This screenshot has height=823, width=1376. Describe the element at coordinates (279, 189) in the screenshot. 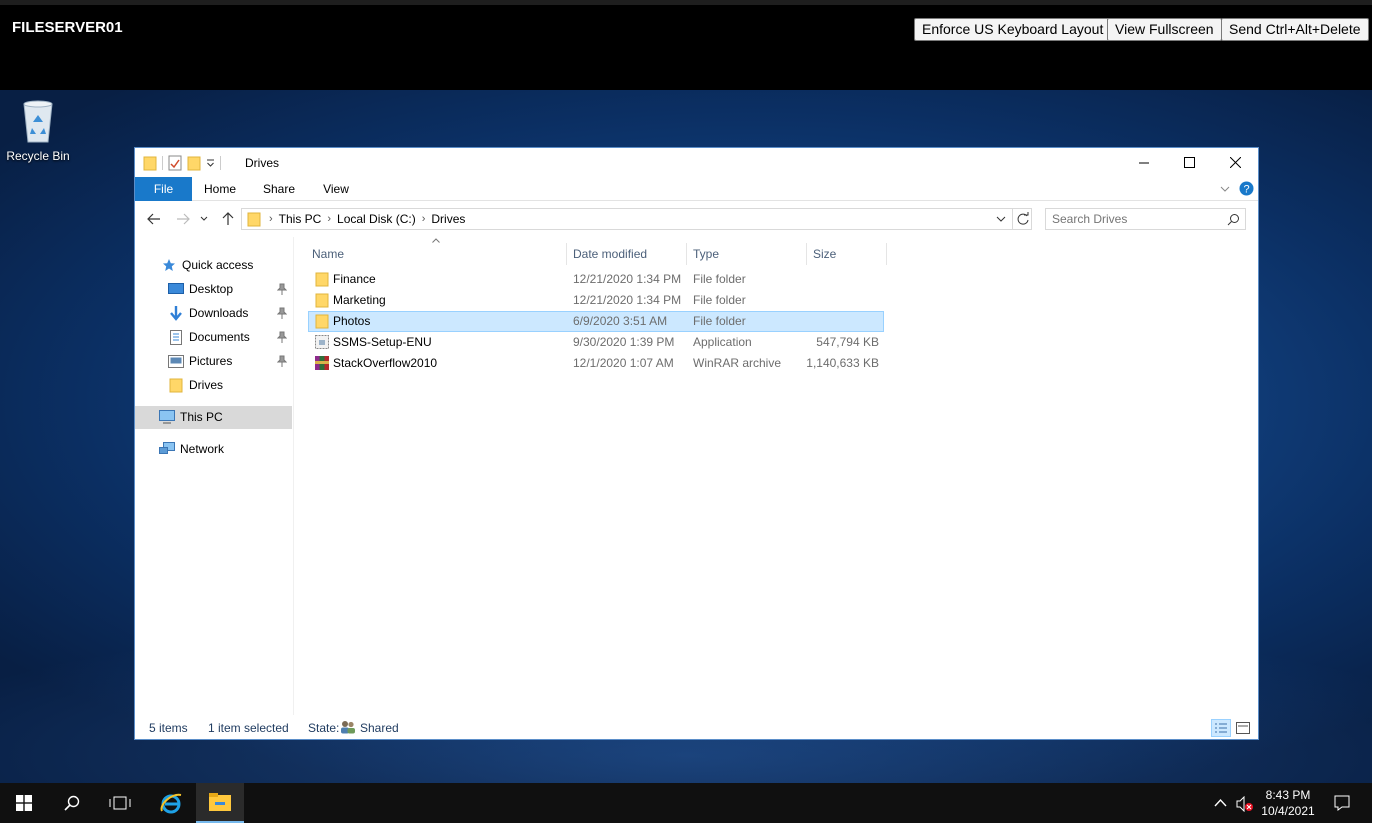

I see `tab-share: Share` at that location.